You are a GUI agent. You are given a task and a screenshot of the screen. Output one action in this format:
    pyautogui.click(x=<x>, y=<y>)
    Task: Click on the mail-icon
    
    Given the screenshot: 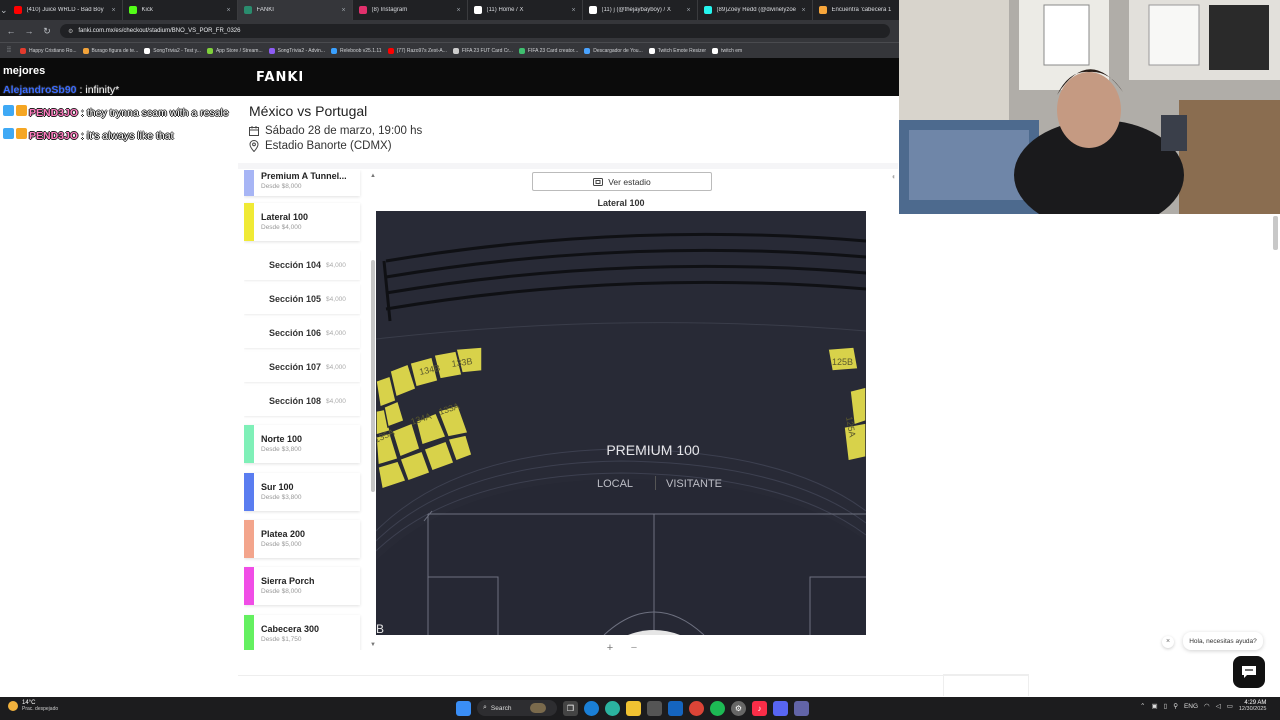 What is the action you would take?
    pyautogui.click(x=675, y=708)
    